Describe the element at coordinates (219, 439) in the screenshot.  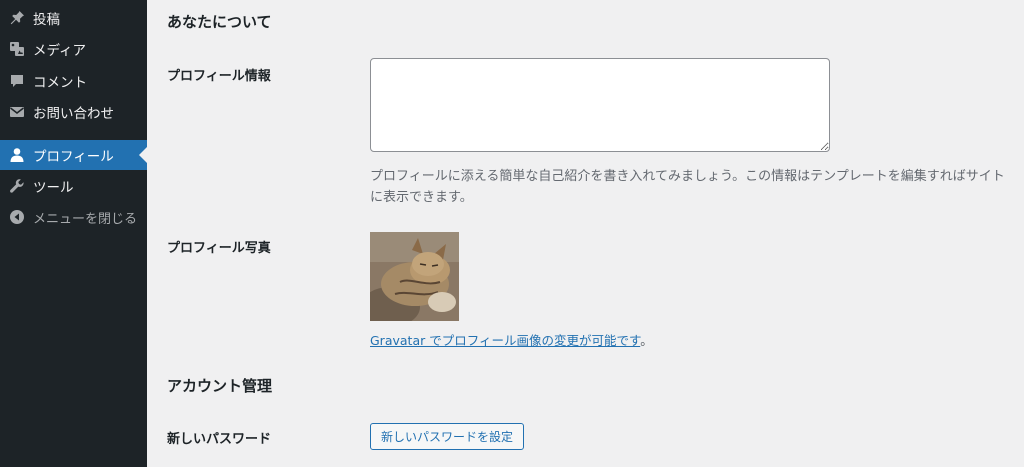
I see `new-password-label: 新しいパスワード` at that location.